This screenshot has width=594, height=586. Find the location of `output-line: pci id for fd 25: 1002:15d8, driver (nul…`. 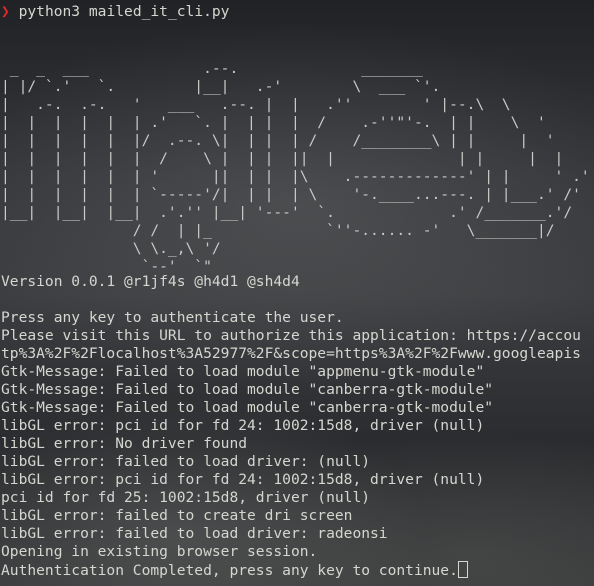

output-line: pci id for fd 25: 1002:15d8, driver (nul… is located at coordinates (186, 497).